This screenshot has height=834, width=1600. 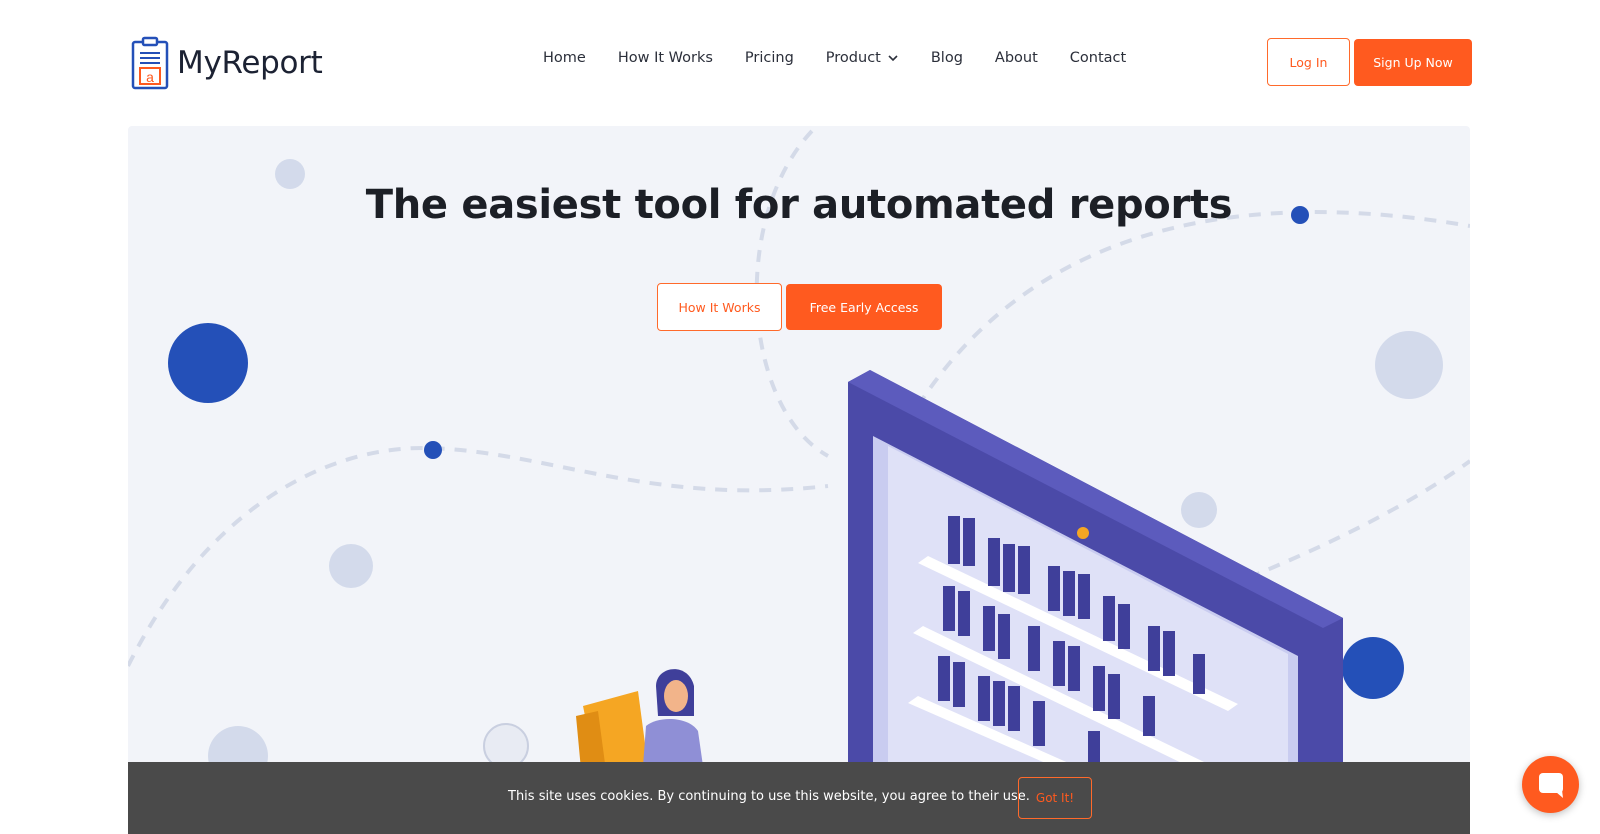 What do you see at coordinates (799, 205) in the screenshot?
I see `hero-title: The easiest tool for automated reports` at bounding box center [799, 205].